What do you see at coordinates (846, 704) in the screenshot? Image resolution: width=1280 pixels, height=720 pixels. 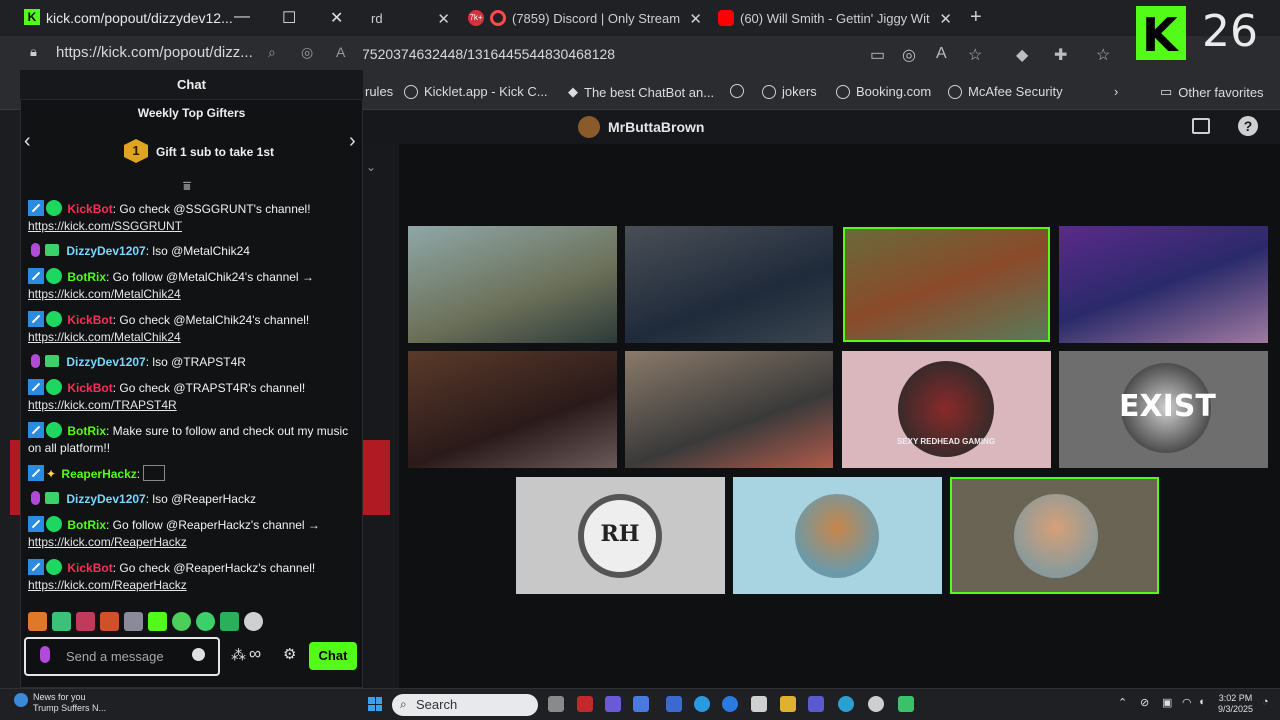 I see `edge-icon` at bounding box center [846, 704].